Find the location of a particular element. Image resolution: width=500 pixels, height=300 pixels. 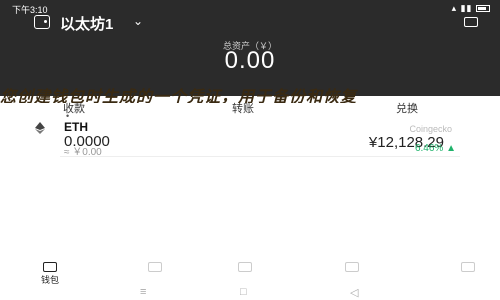

wallet-tab-icon is located at coordinates (50, 267).